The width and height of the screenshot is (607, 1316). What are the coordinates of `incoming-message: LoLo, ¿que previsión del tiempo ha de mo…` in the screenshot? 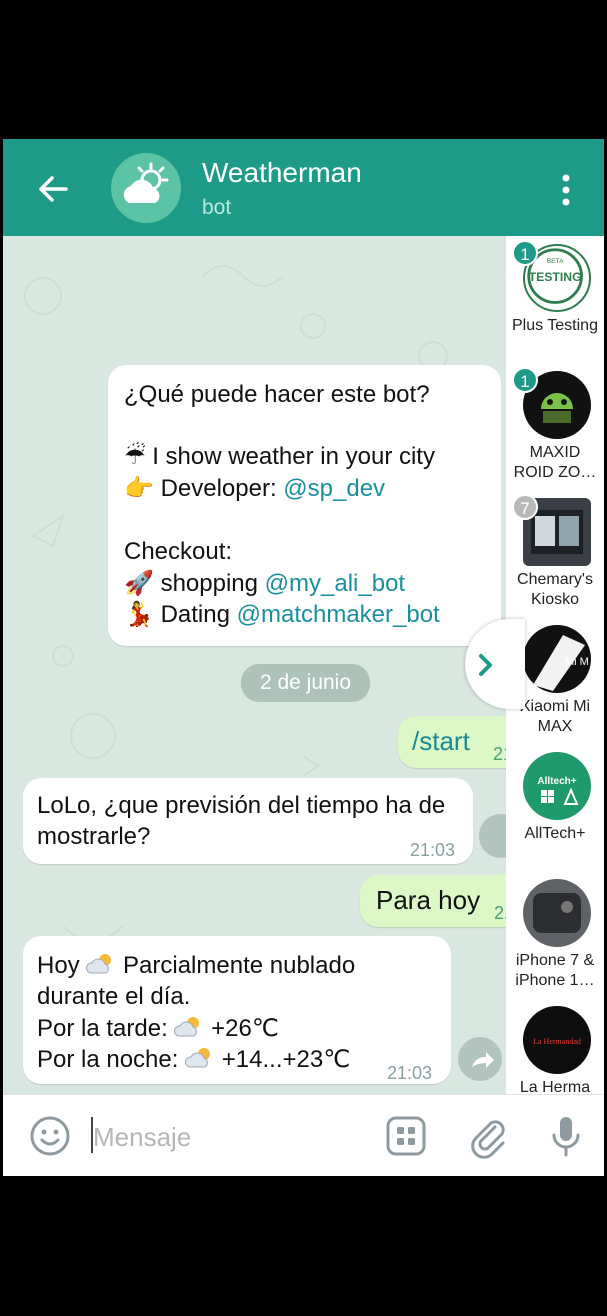 It's located at (248, 821).